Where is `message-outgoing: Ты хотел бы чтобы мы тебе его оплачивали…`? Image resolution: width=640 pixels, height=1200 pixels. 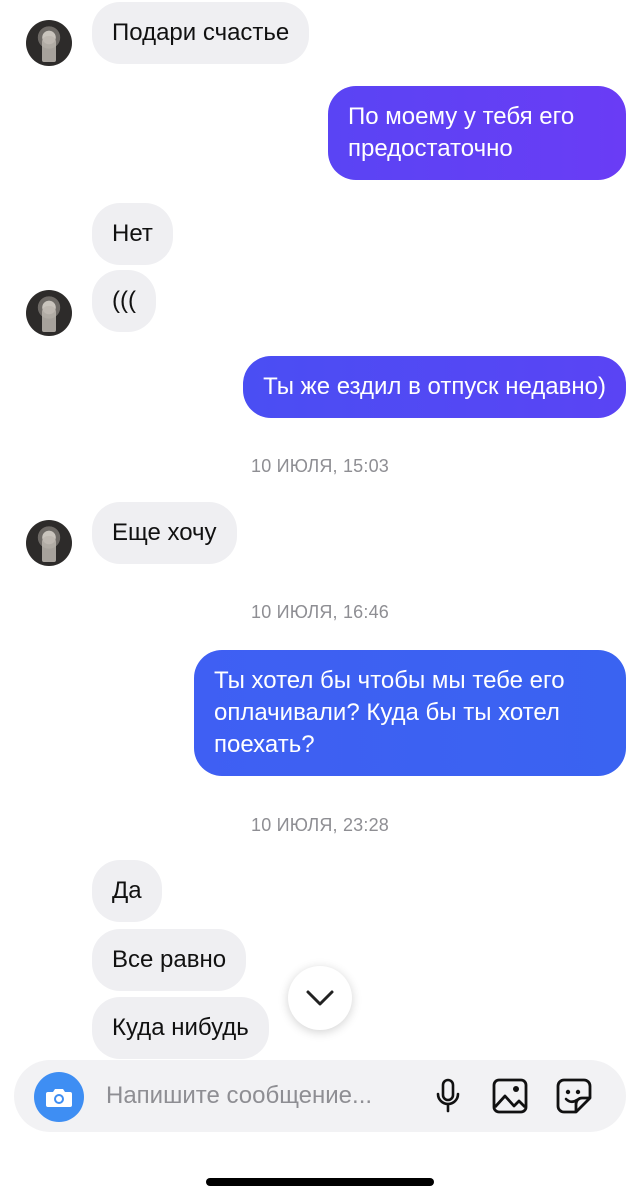
message-outgoing: Ты хотел бы чтобы мы тебе его оплачивали… is located at coordinates (410, 713).